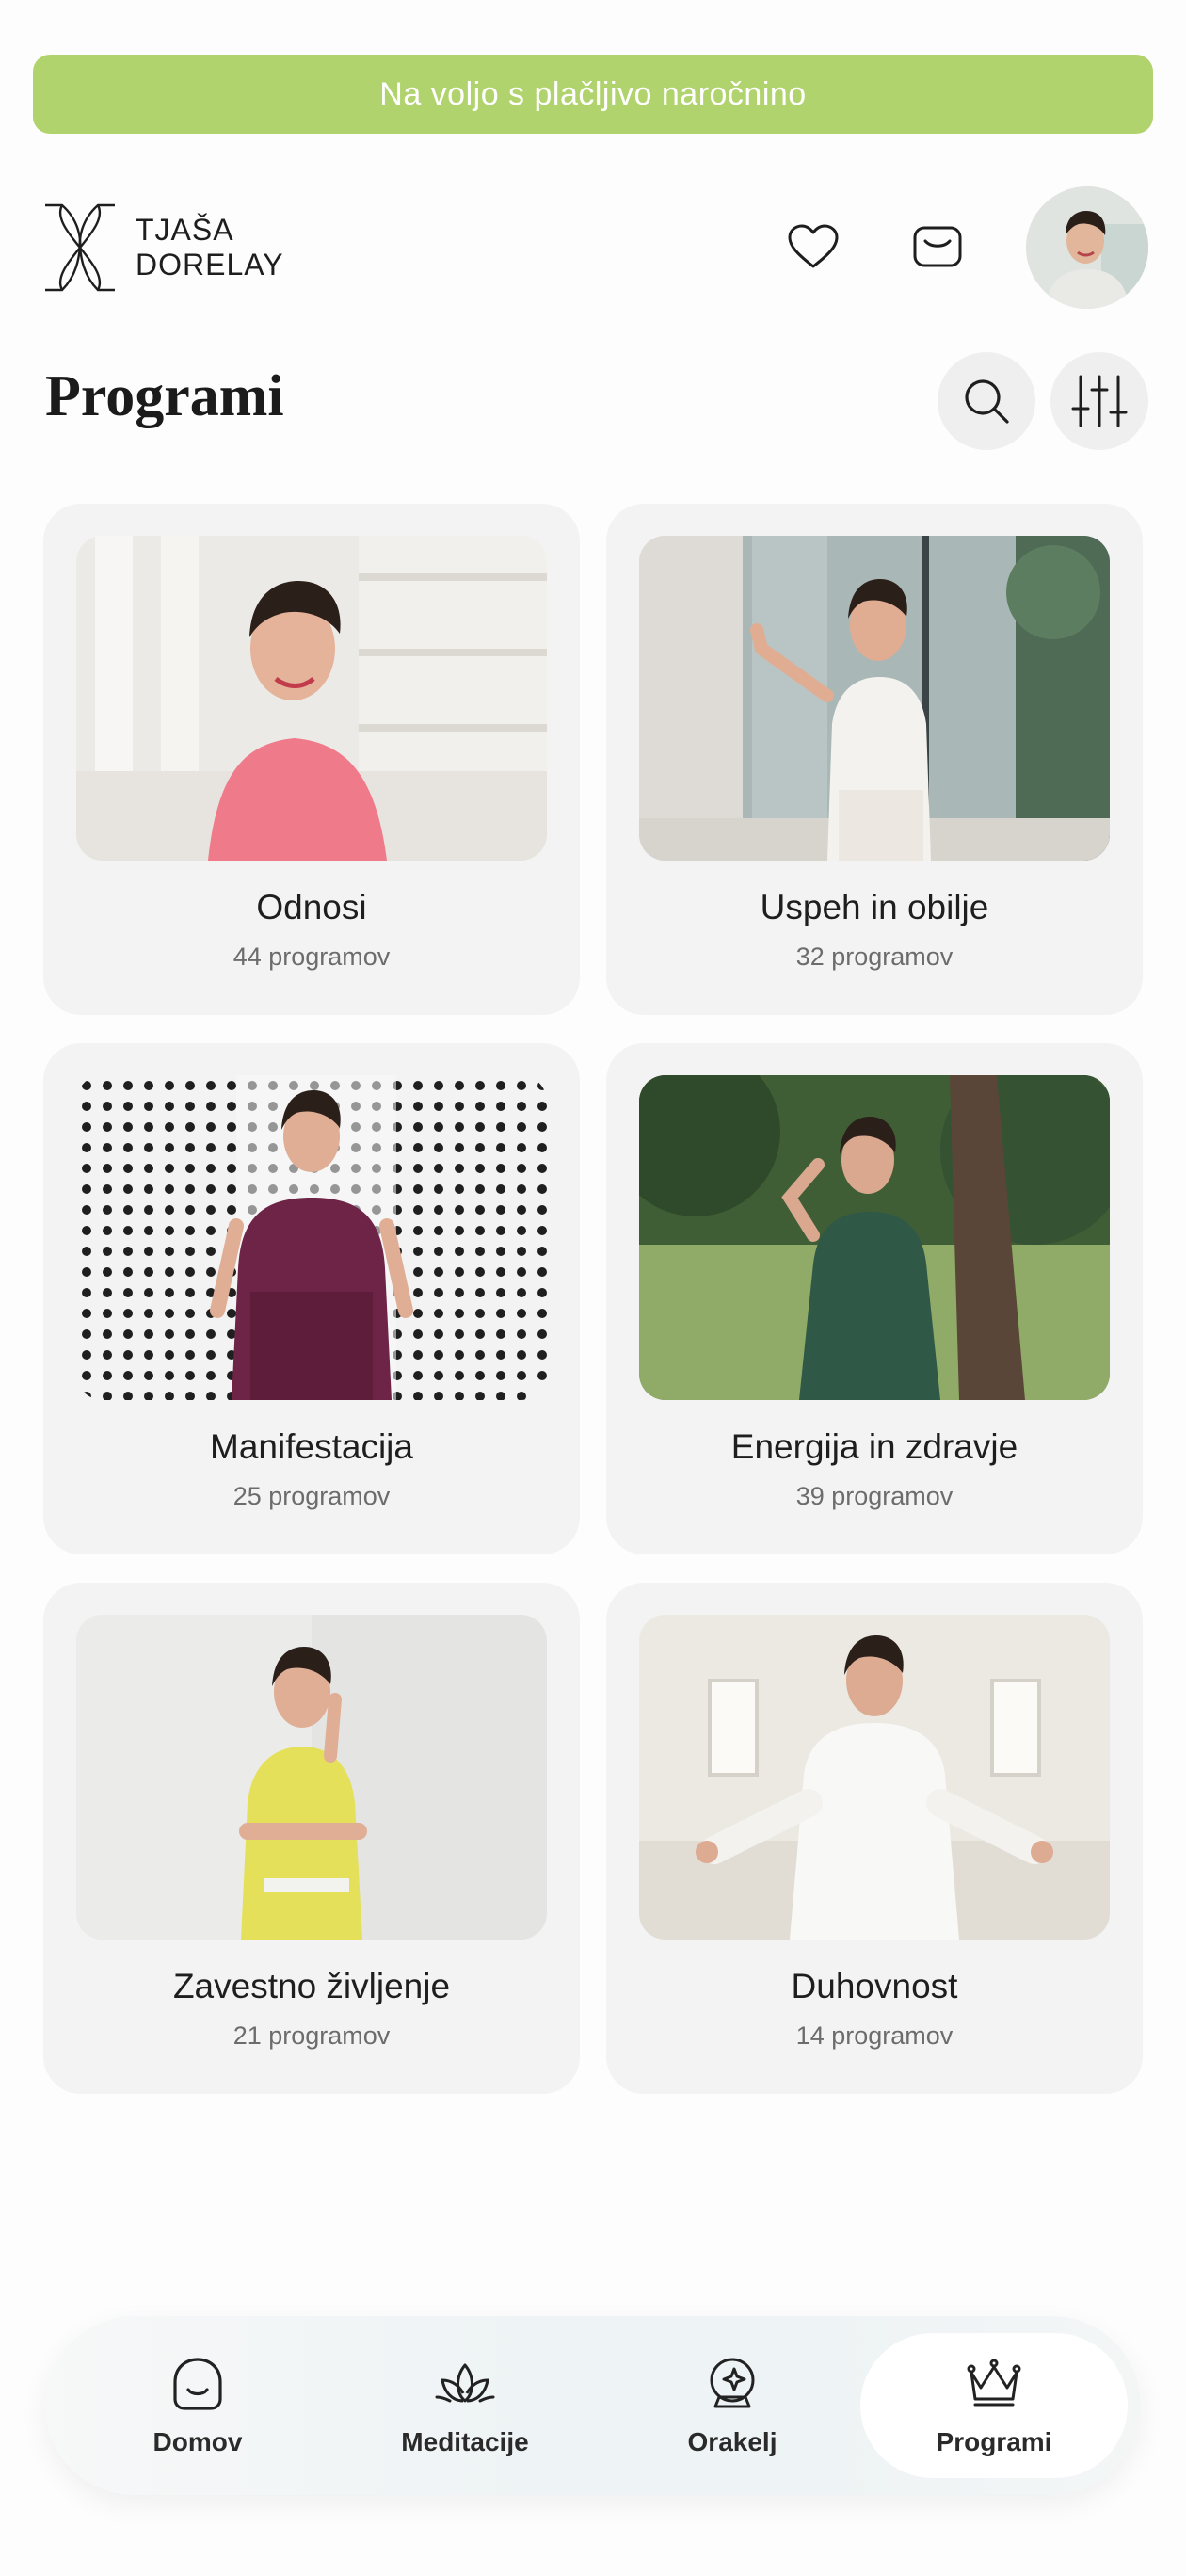 The image size is (1186, 2576). What do you see at coordinates (874, 956) in the screenshot?
I see `category-count: 32 programov` at bounding box center [874, 956].